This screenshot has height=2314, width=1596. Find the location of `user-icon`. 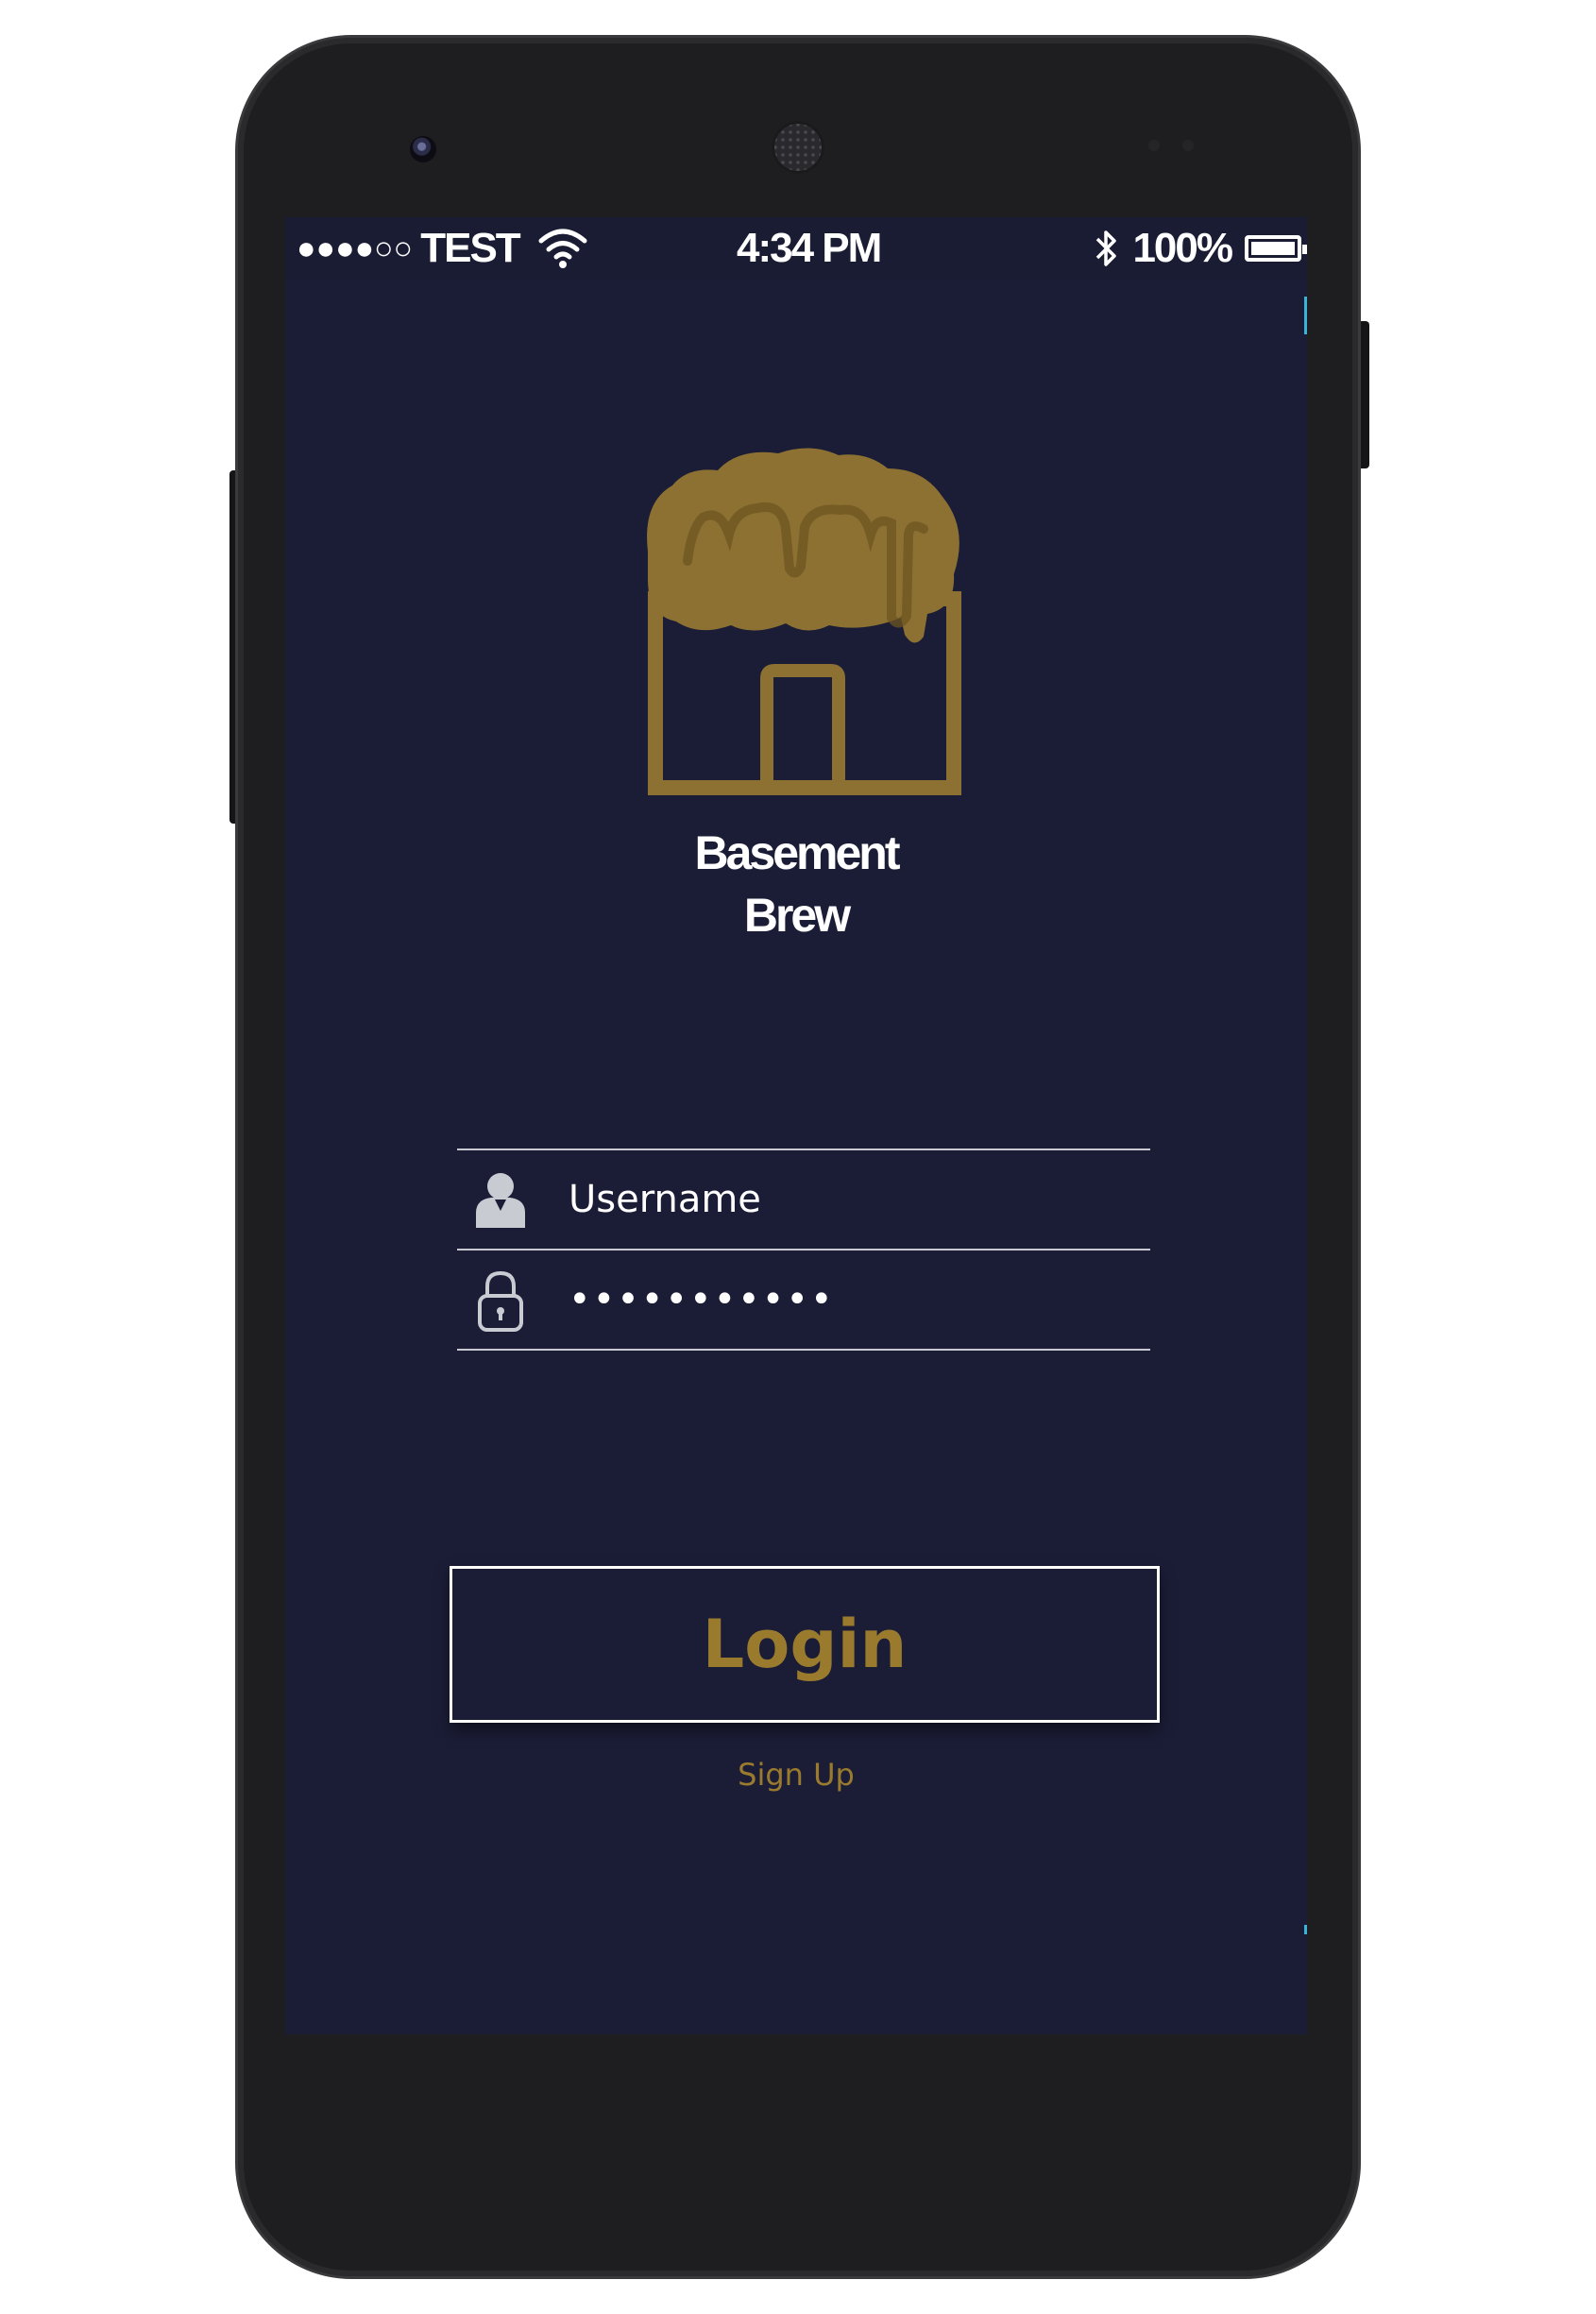

user-icon is located at coordinates (500, 1199).